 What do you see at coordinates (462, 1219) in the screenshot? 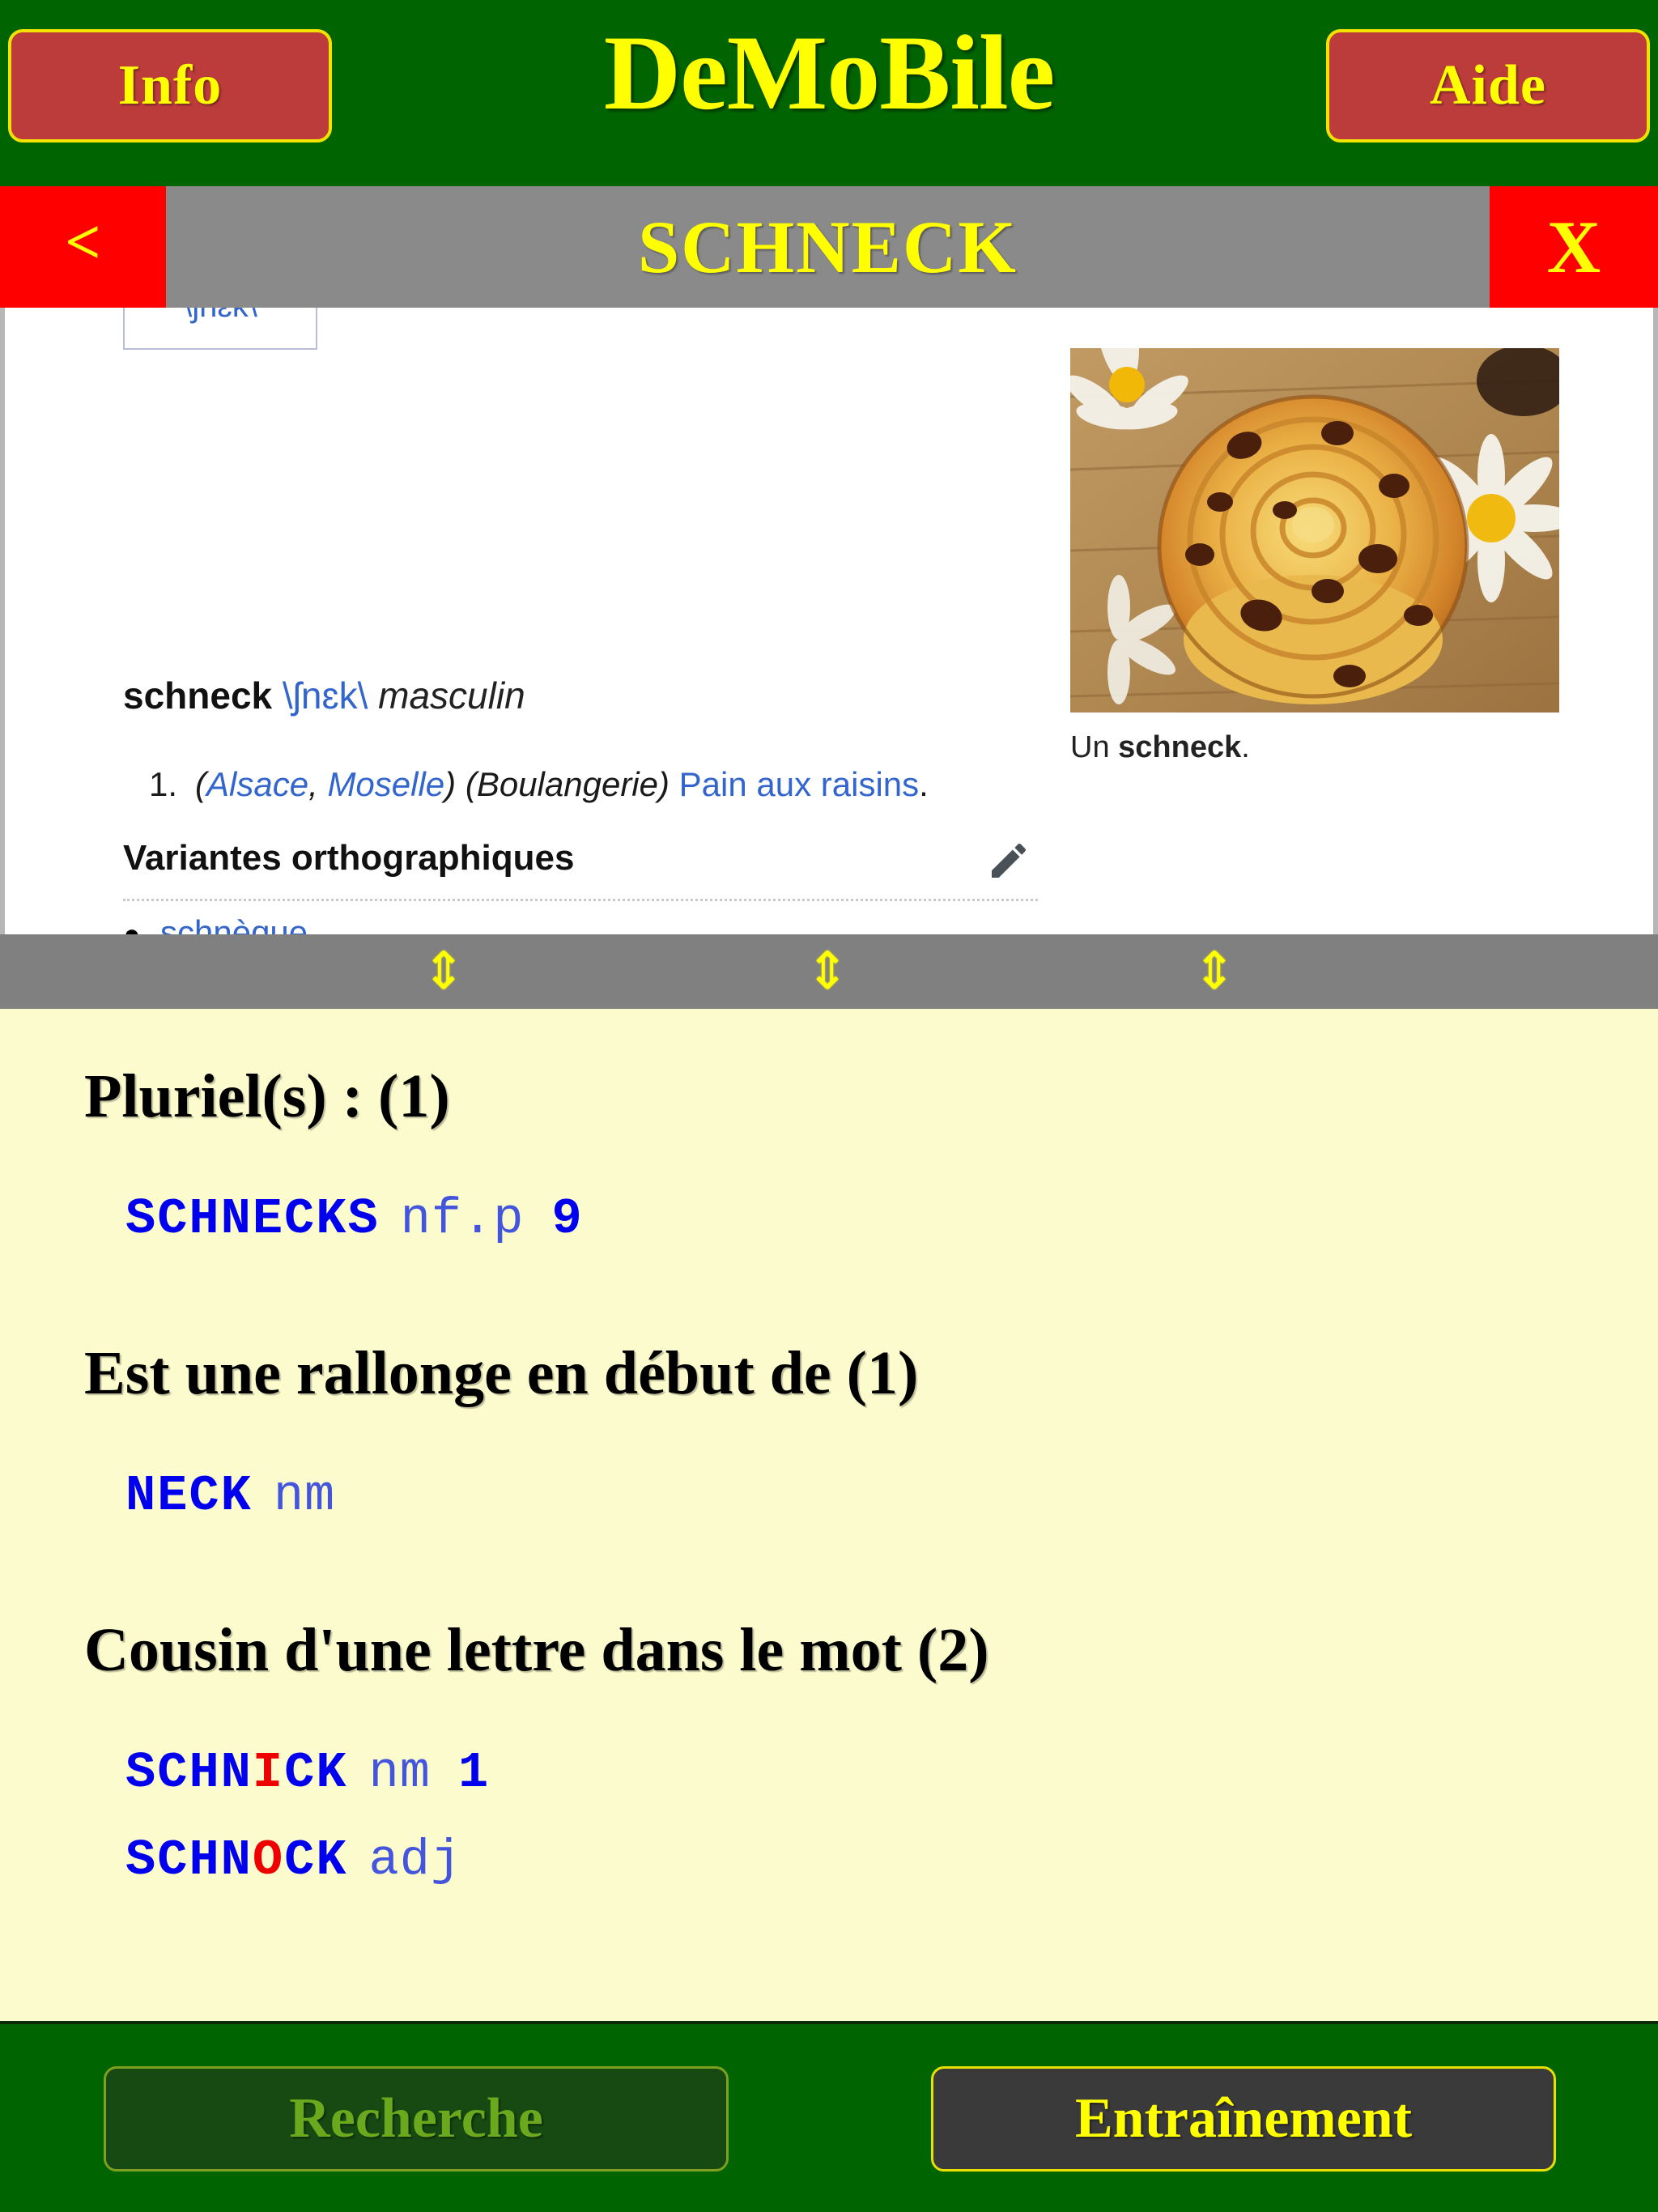
I see `entry-pos: nf.p` at bounding box center [462, 1219].